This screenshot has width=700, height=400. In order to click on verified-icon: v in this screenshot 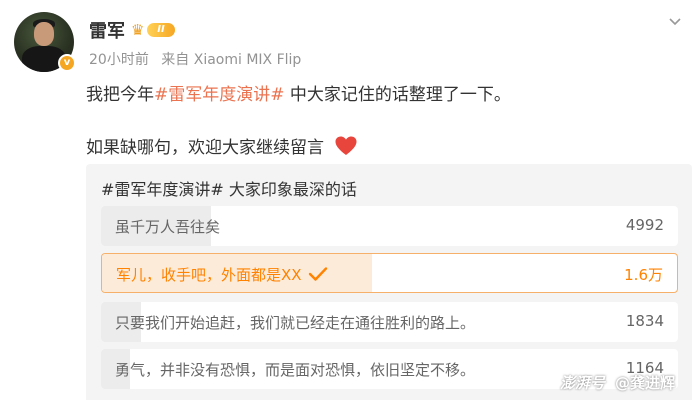, I will do `click(67, 63)`.